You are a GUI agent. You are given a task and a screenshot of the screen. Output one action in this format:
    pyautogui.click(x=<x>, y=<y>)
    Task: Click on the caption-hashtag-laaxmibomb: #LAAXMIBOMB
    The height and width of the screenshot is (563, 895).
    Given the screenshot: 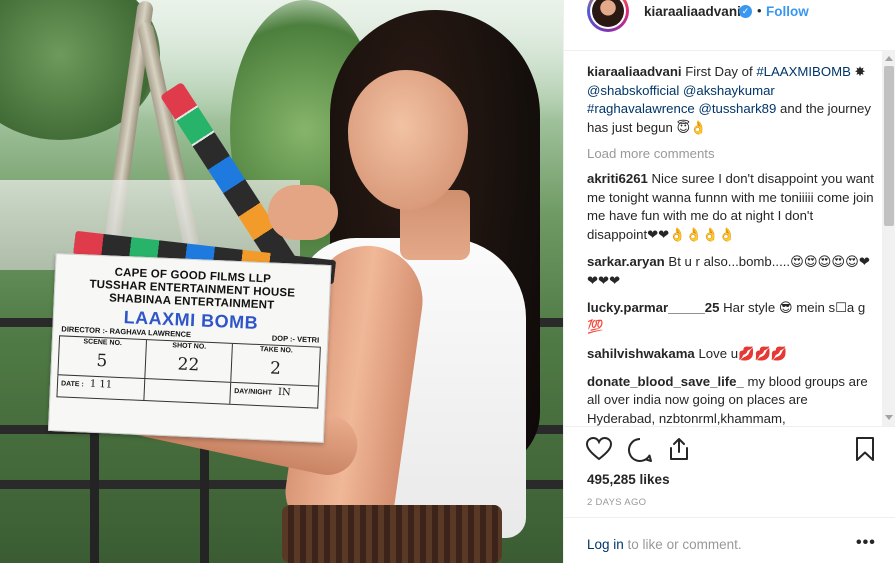 What is the action you would take?
    pyautogui.click(x=803, y=71)
    